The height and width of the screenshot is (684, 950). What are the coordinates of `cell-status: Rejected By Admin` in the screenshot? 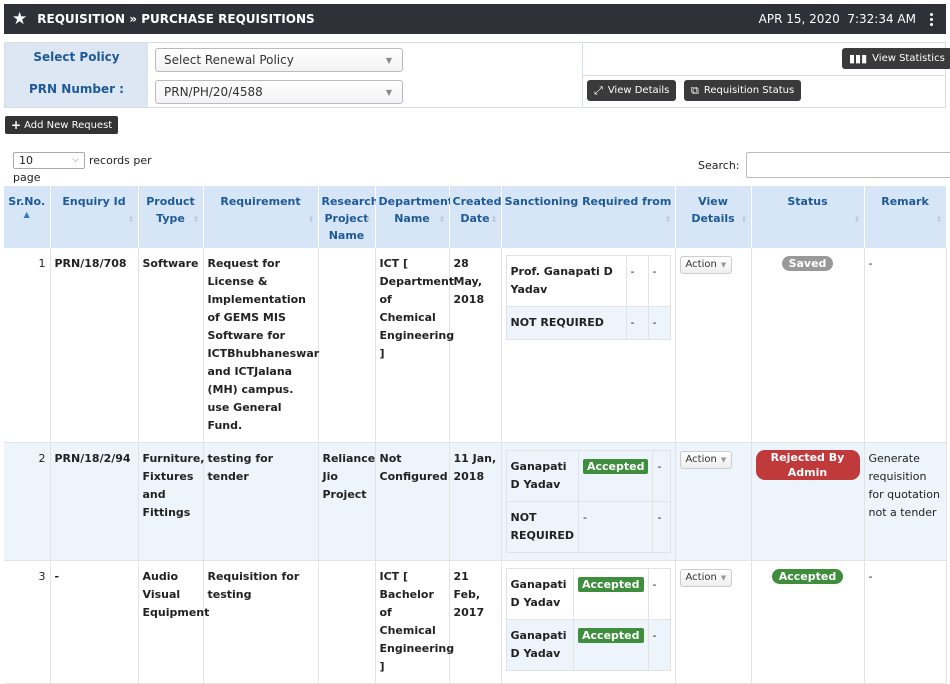 It's located at (807, 502).